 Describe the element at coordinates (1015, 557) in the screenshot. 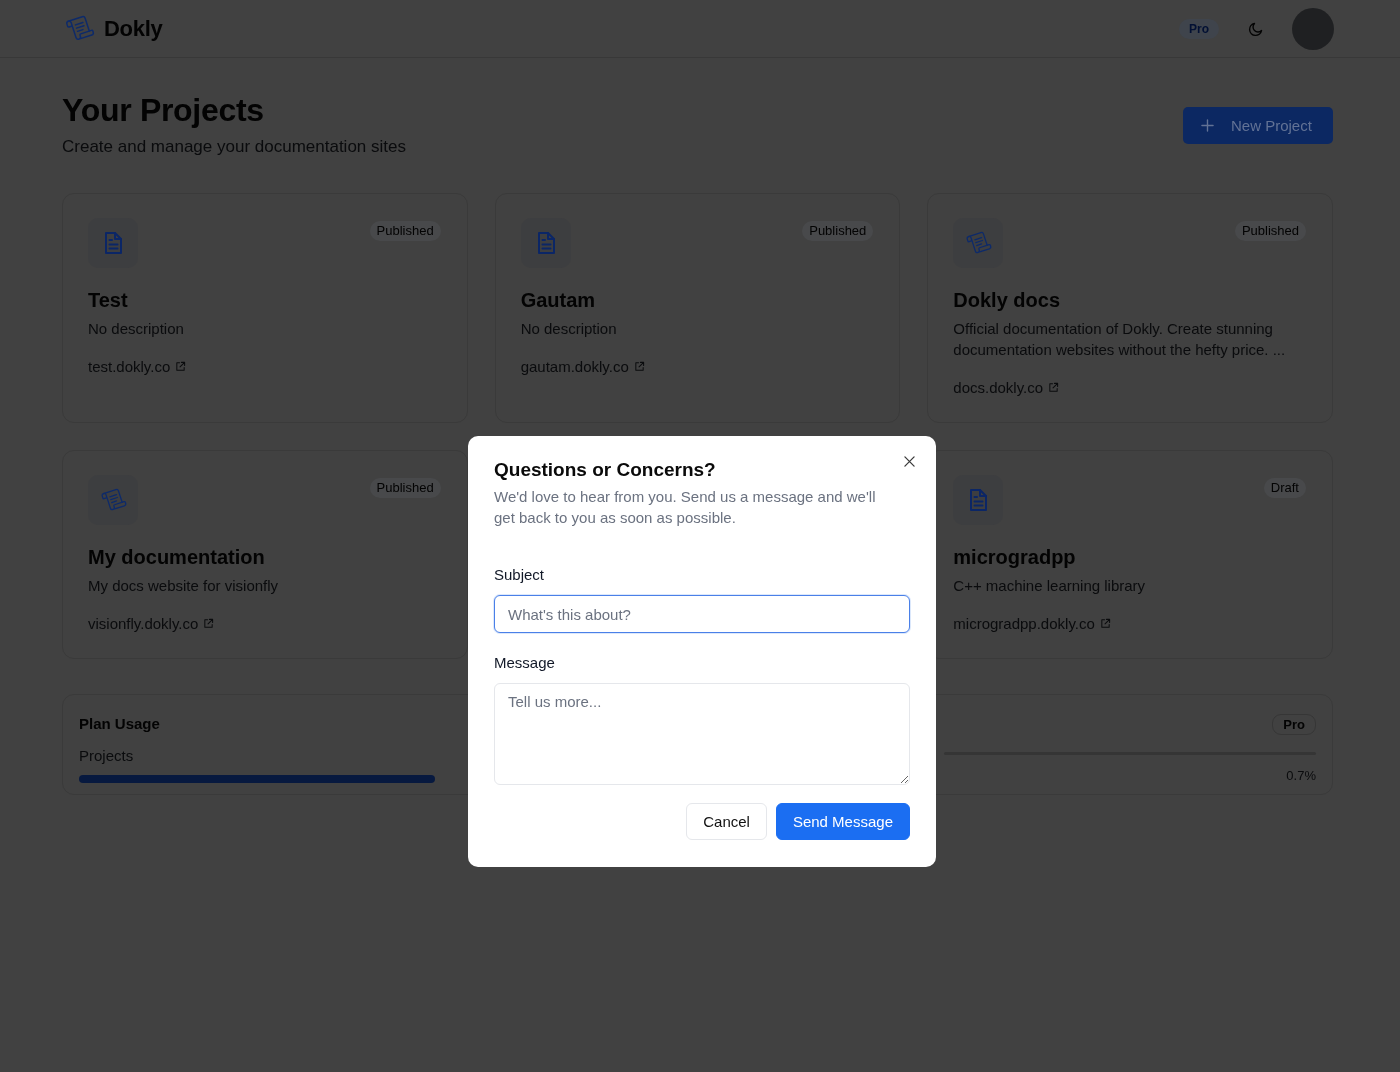

I see `project-name: microgradpp` at that location.